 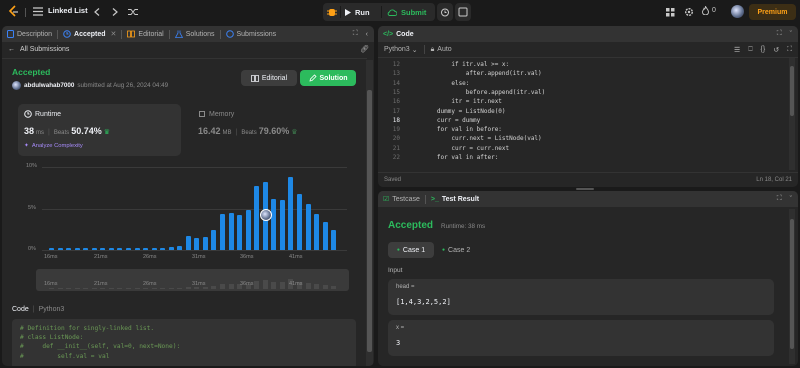 What do you see at coordinates (453, 157) in the screenshot?
I see `code-line: for val in after:` at bounding box center [453, 157].